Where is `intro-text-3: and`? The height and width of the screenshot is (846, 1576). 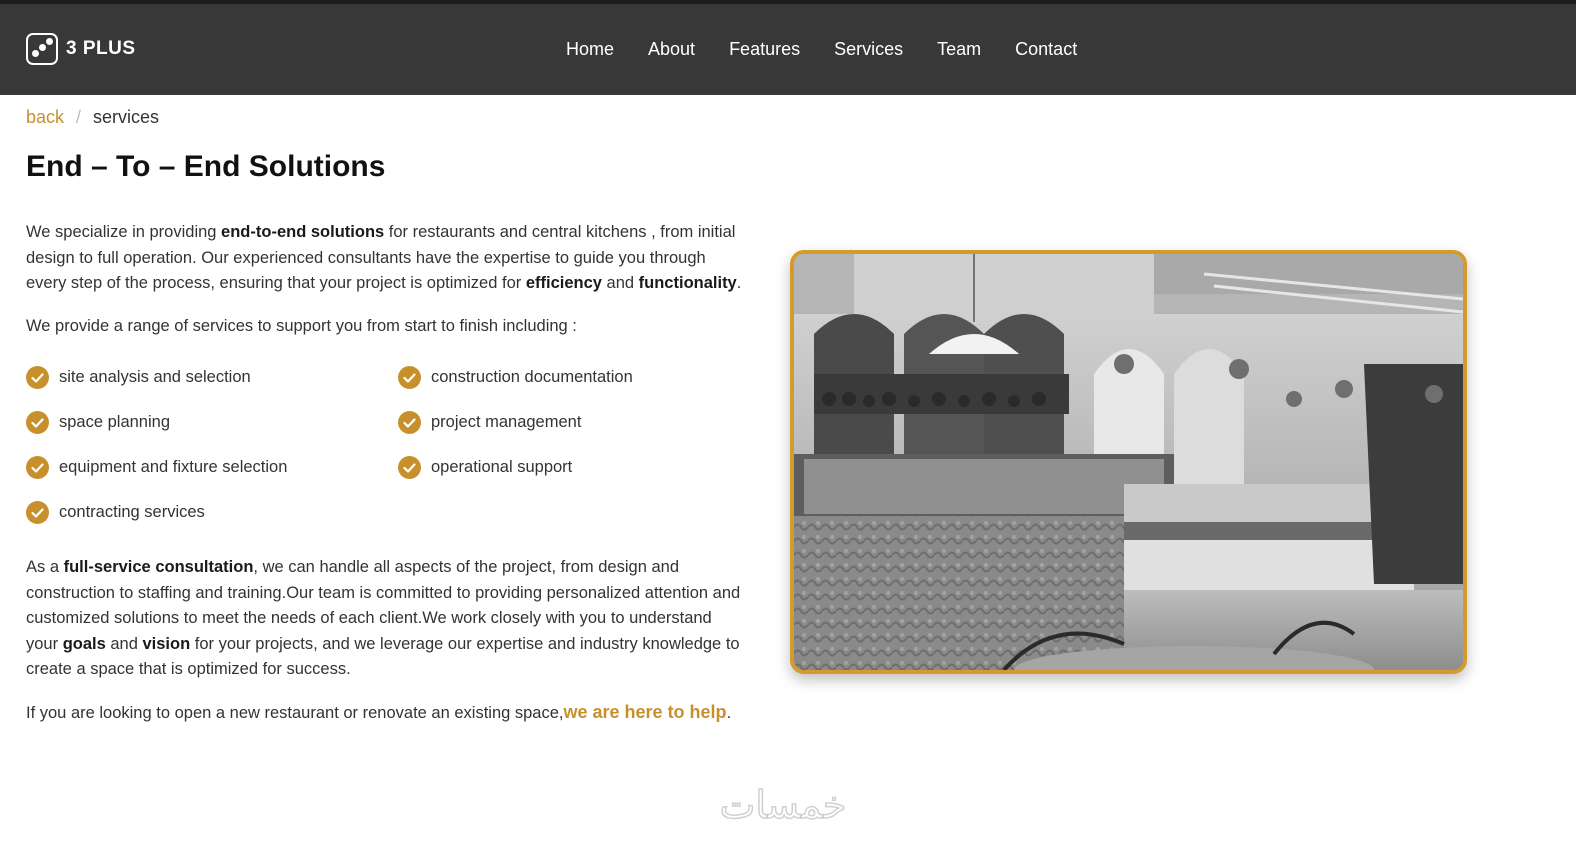
intro-text-3: and is located at coordinates (620, 283).